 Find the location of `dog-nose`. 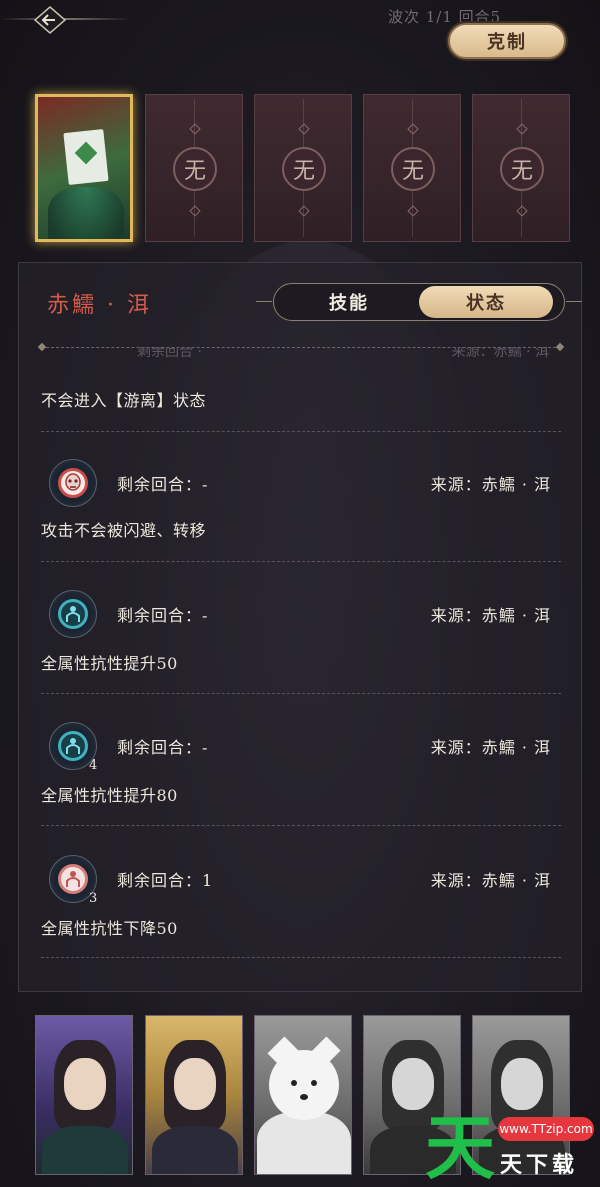

dog-nose is located at coordinates (304, 1097).